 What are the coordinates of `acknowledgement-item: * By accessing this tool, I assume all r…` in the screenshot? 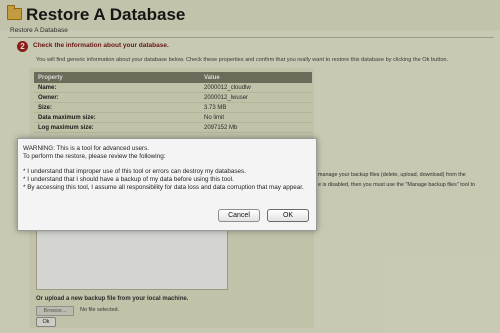 It's located at (163, 187).